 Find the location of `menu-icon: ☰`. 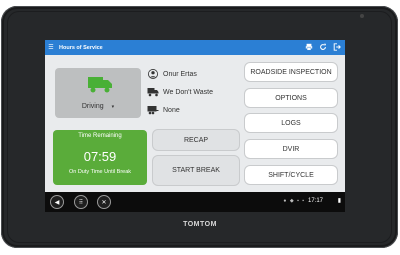

menu-icon: ☰ is located at coordinates (51, 47).